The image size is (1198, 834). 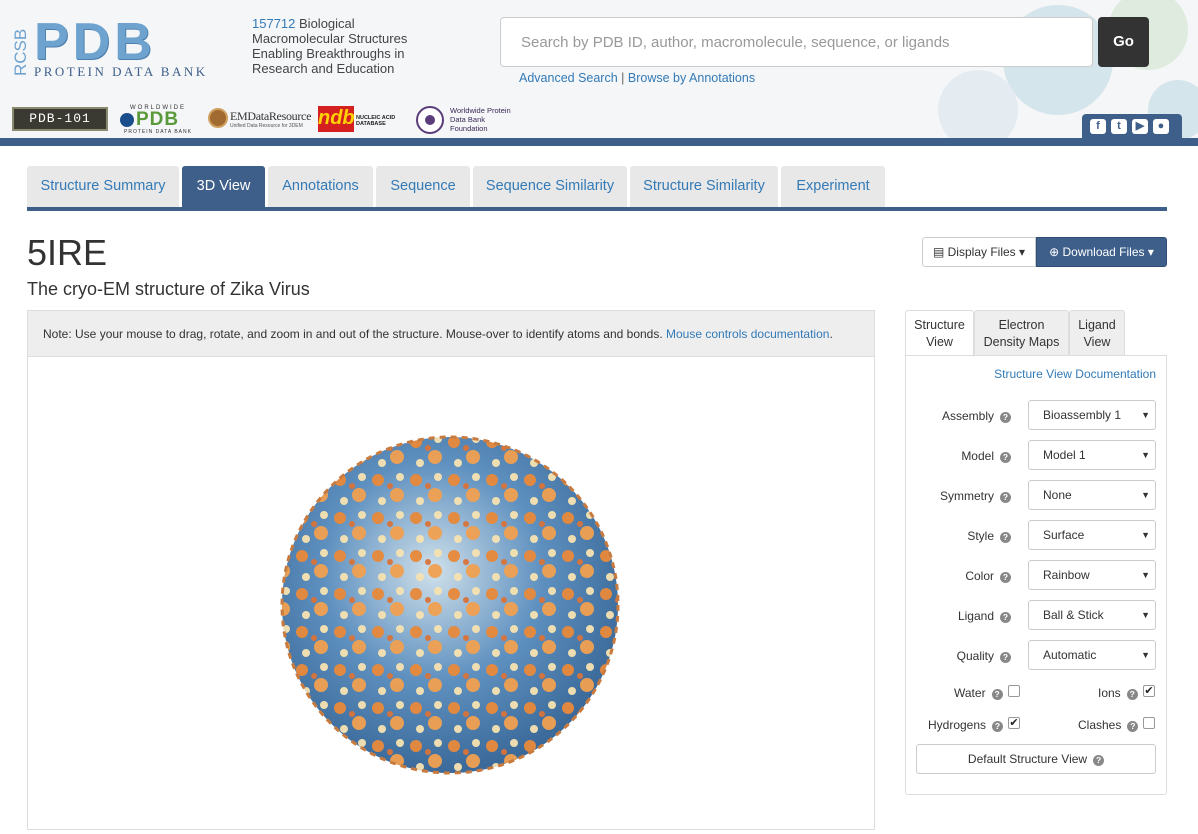 I want to click on tab-ligand-view-line1: Ligand, so click(x=1097, y=325).